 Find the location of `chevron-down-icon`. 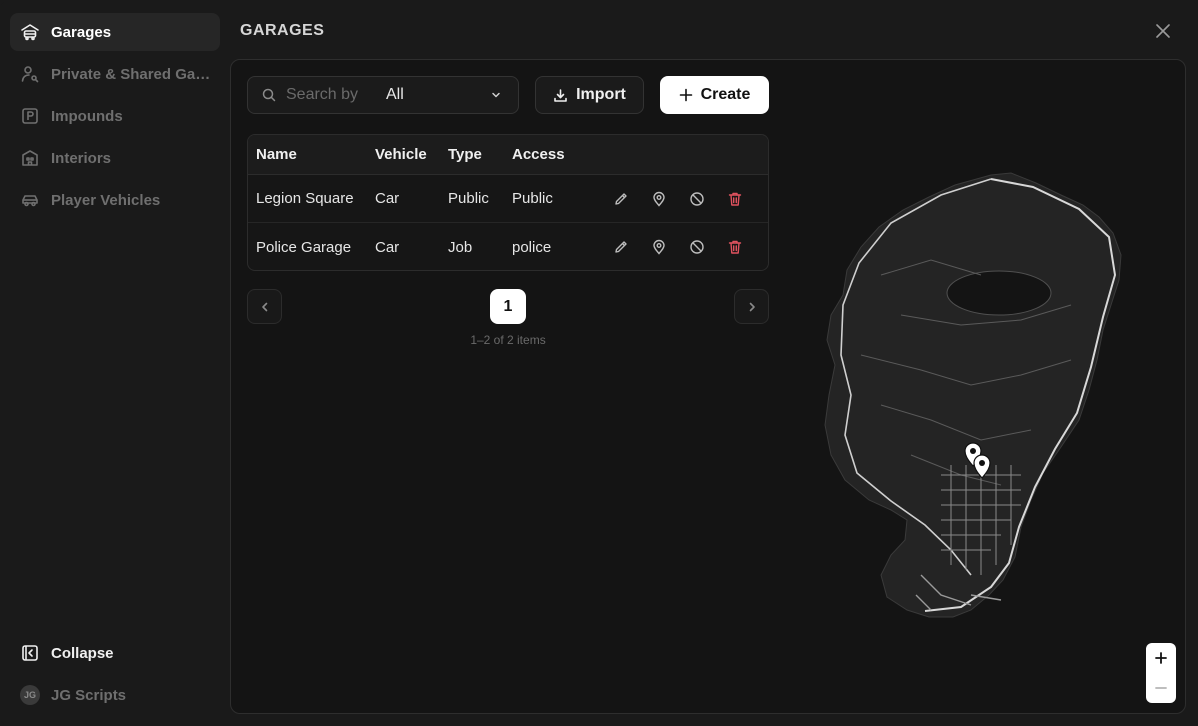

chevron-down-icon is located at coordinates (496, 95).